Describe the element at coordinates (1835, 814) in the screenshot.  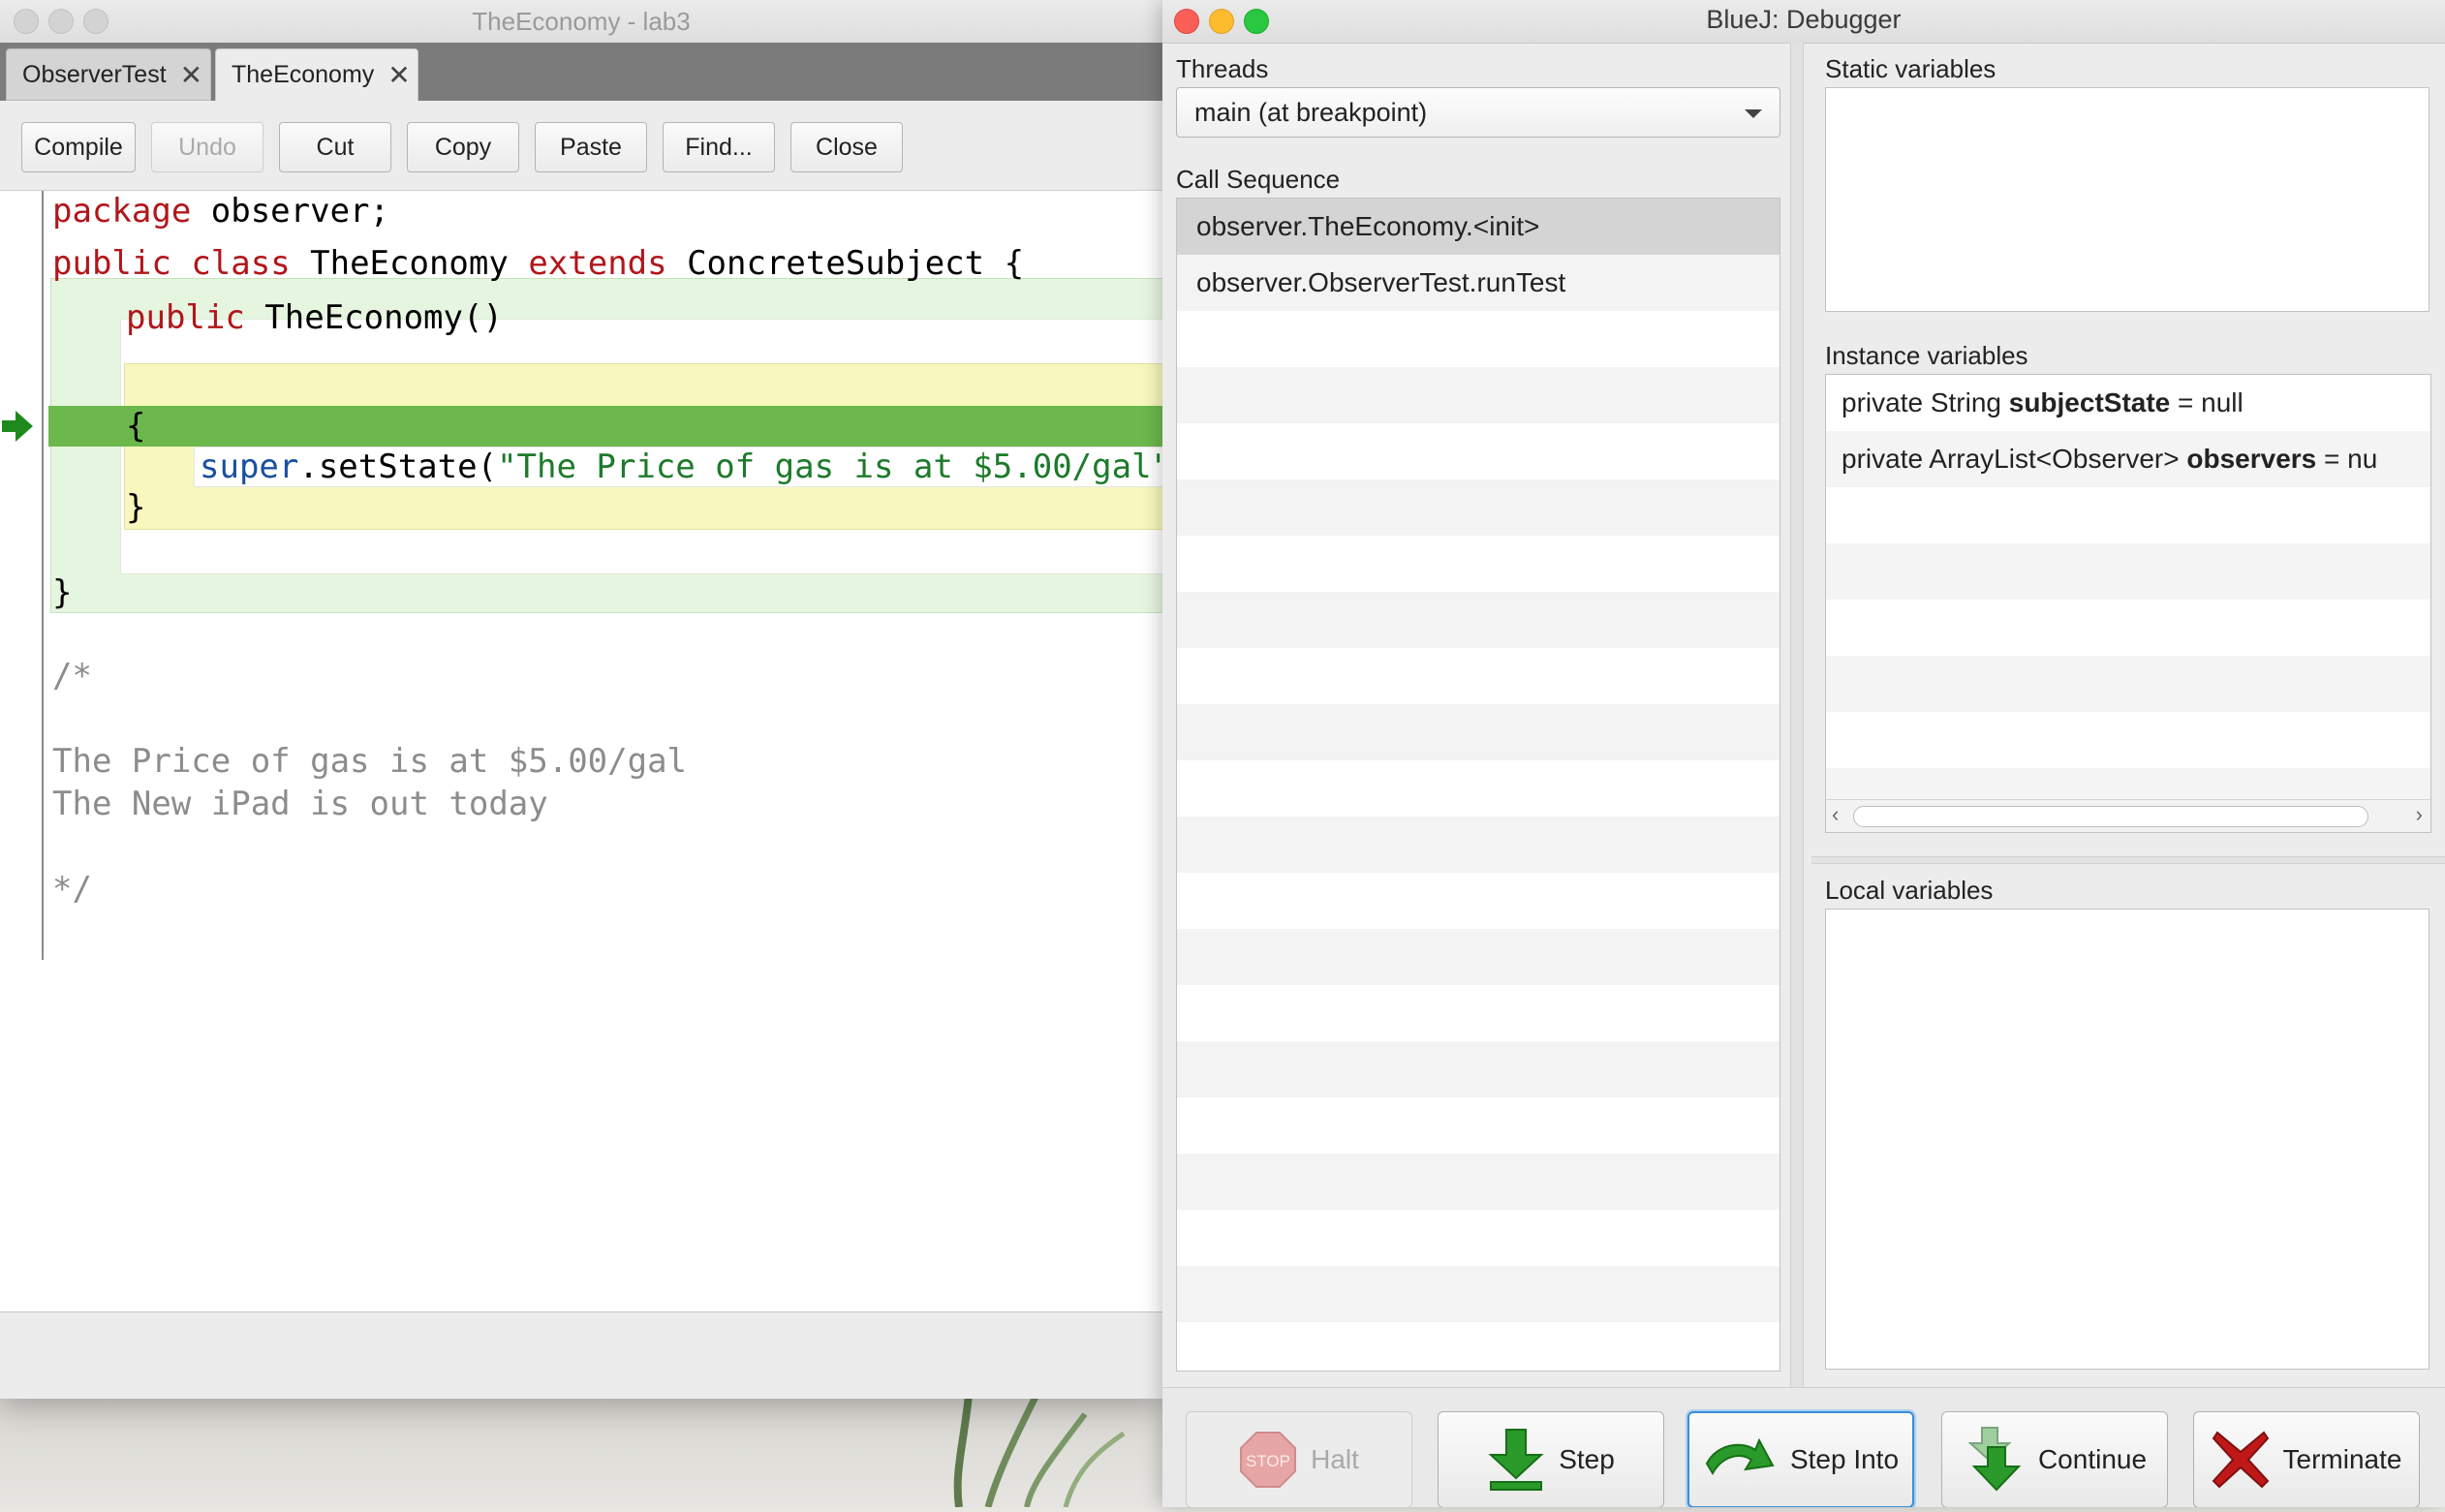
I see `scroll-left-icon: ‹` at that location.